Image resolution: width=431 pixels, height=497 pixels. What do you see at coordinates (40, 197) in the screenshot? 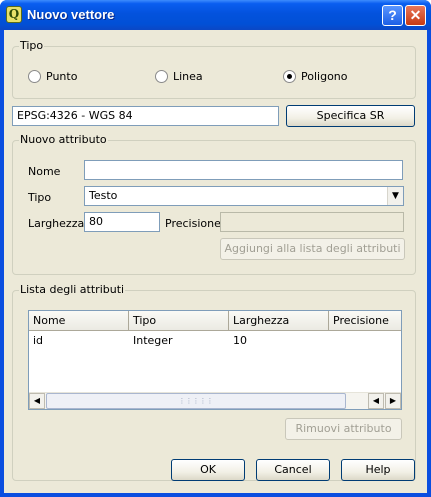
I see `tipo-label: Tipo` at bounding box center [40, 197].